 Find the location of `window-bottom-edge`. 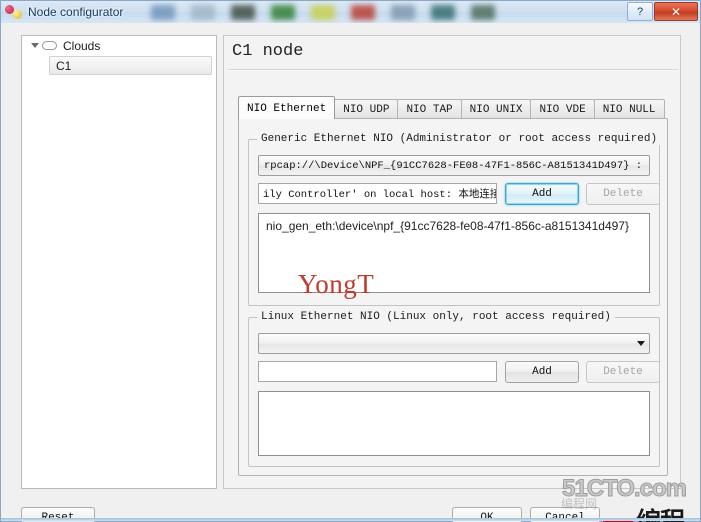

window-bottom-edge is located at coordinates (350, 519).